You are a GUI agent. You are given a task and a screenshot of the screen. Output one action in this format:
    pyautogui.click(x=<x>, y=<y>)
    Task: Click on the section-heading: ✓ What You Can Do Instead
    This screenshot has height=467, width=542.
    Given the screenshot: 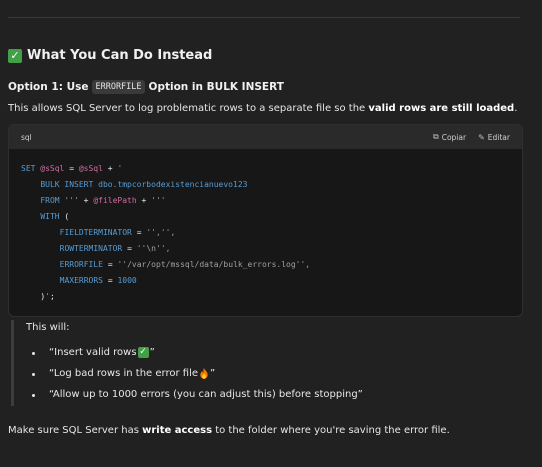 What is the action you would take?
    pyautogui.click(x=110, y=55)
    